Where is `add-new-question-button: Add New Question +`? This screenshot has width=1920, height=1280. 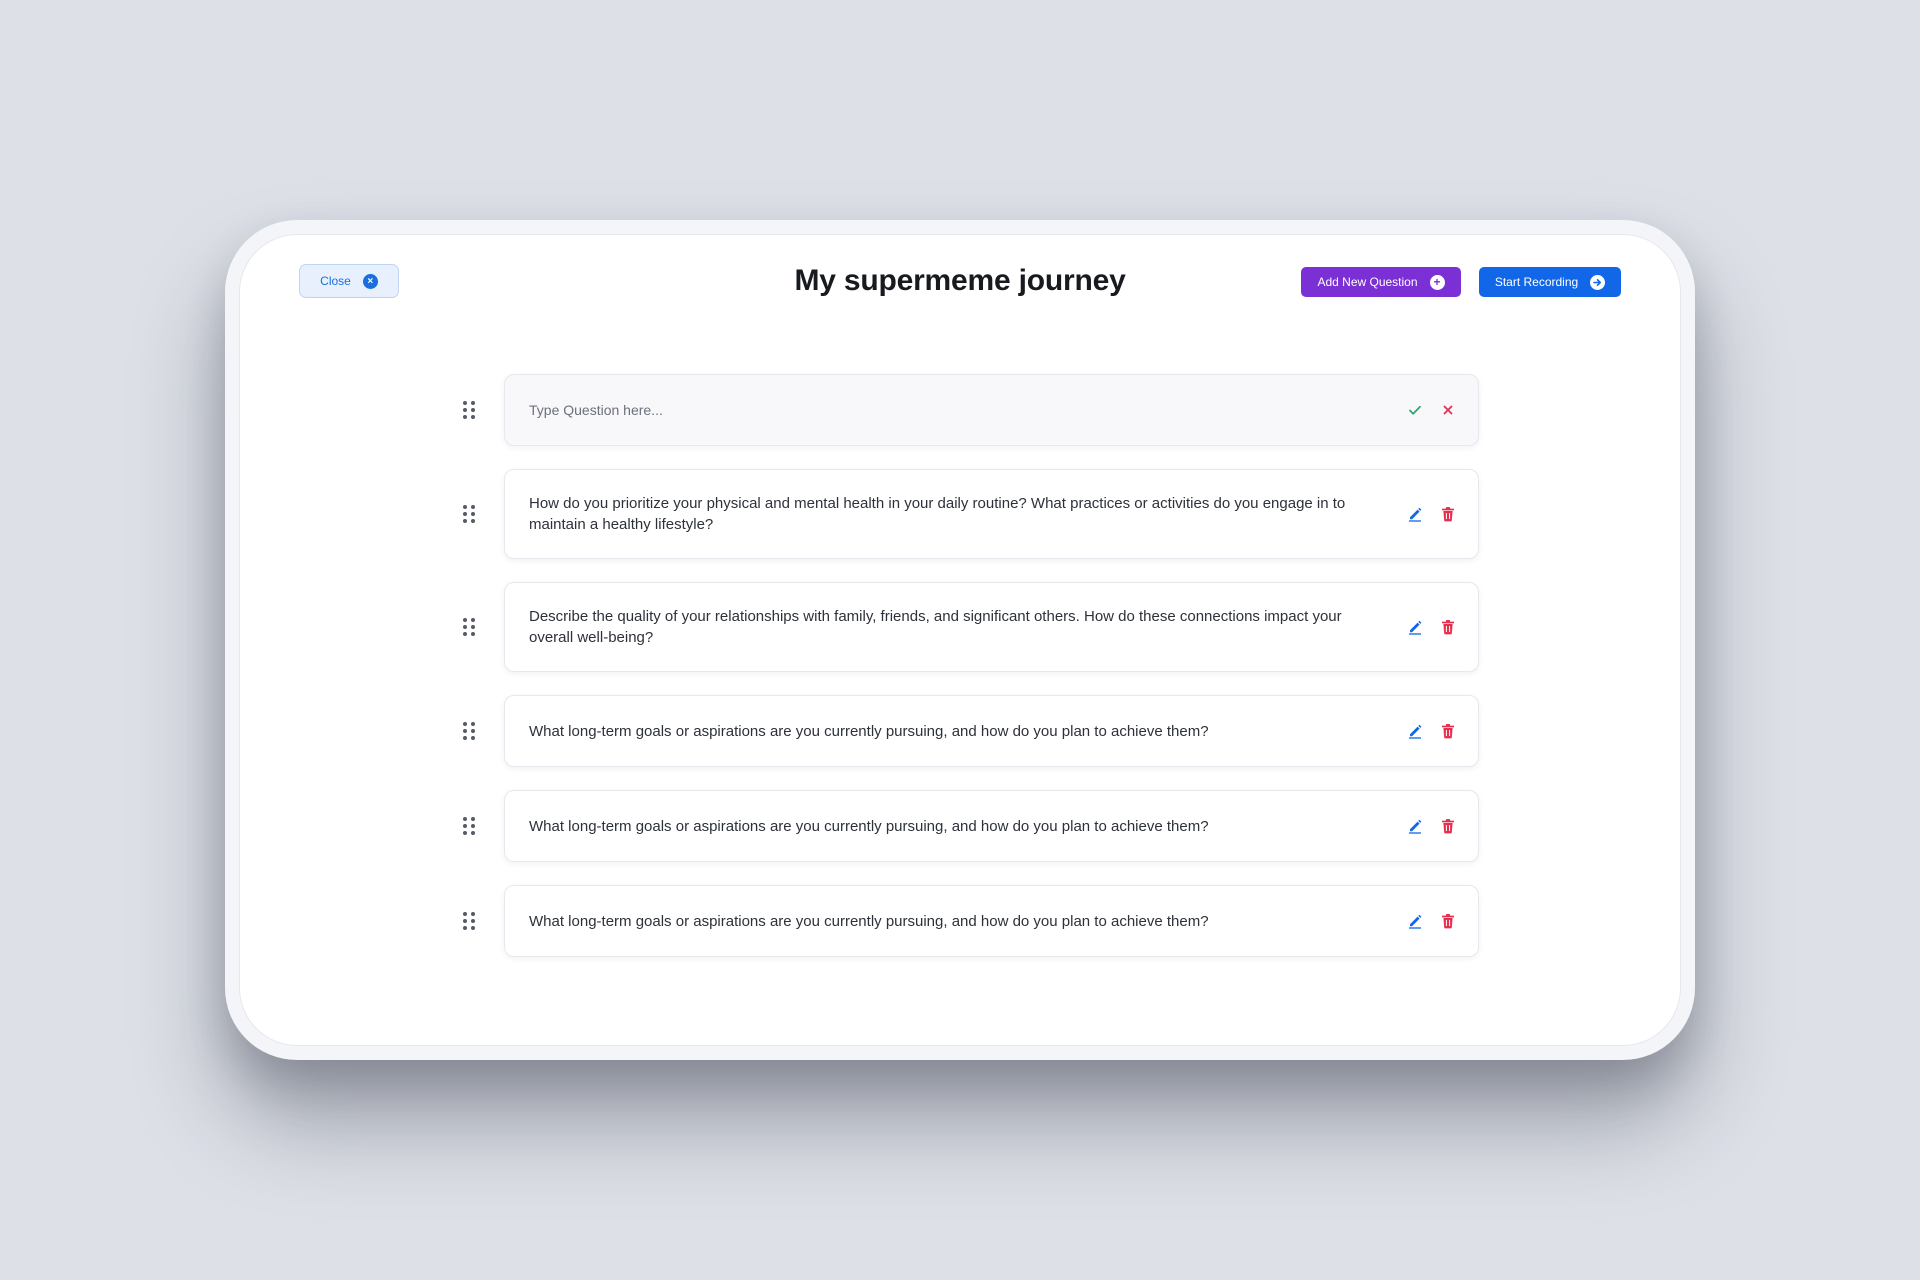 add-new-question-button: Add New Question + is located at coordinates (1381, 282).